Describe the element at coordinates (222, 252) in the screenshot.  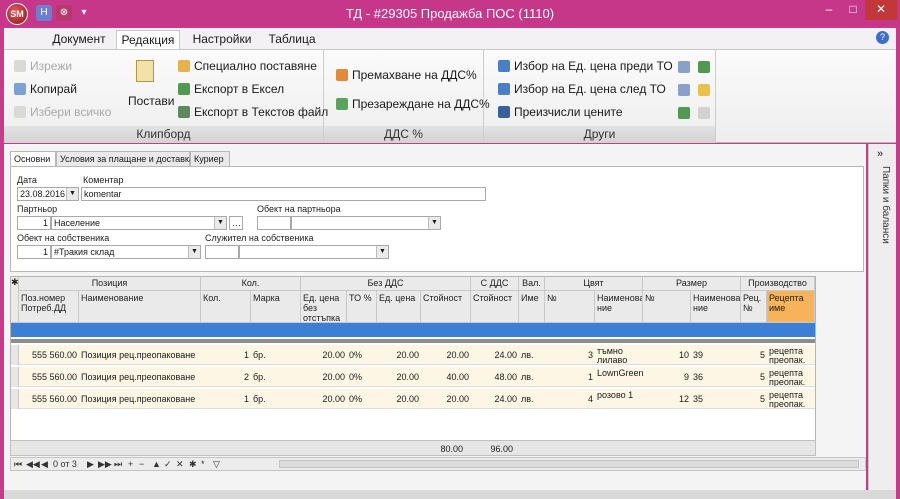
I see `employee-id-field` at that location.